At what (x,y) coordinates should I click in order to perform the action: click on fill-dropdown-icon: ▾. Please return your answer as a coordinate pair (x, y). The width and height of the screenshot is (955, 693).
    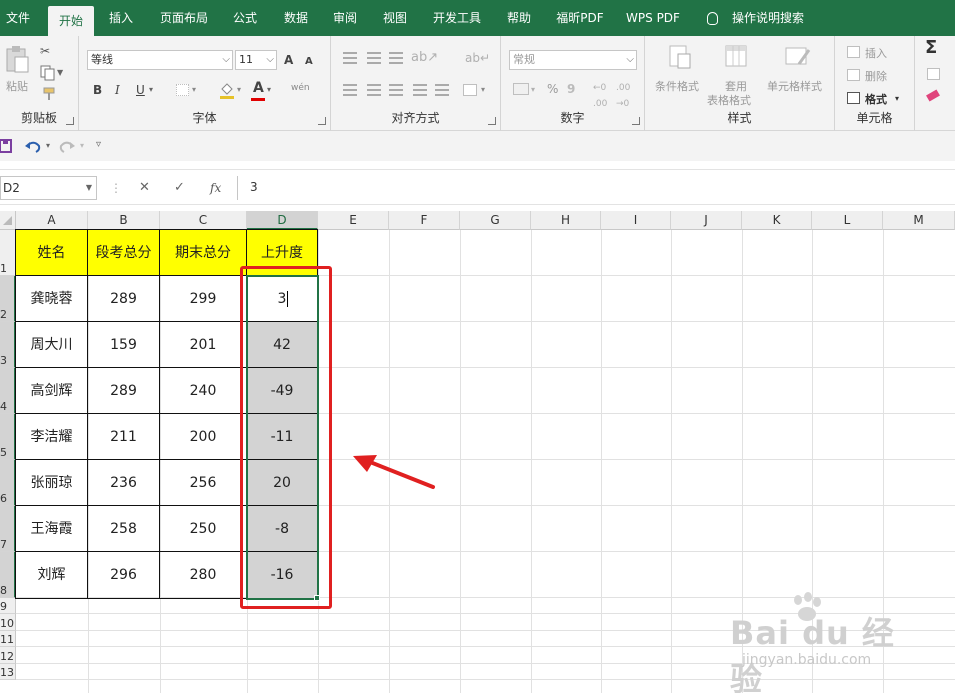
    Looking at the image, I should click on (239, 90).